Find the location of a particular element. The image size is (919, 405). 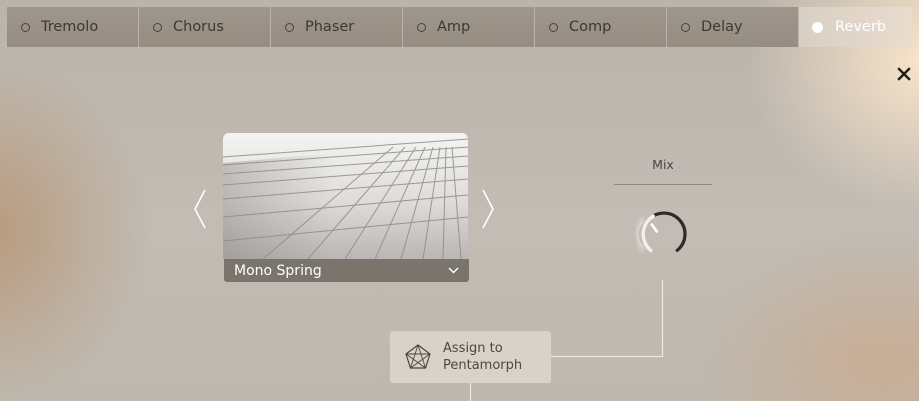

close-icon is located at coordinates (904, 74).